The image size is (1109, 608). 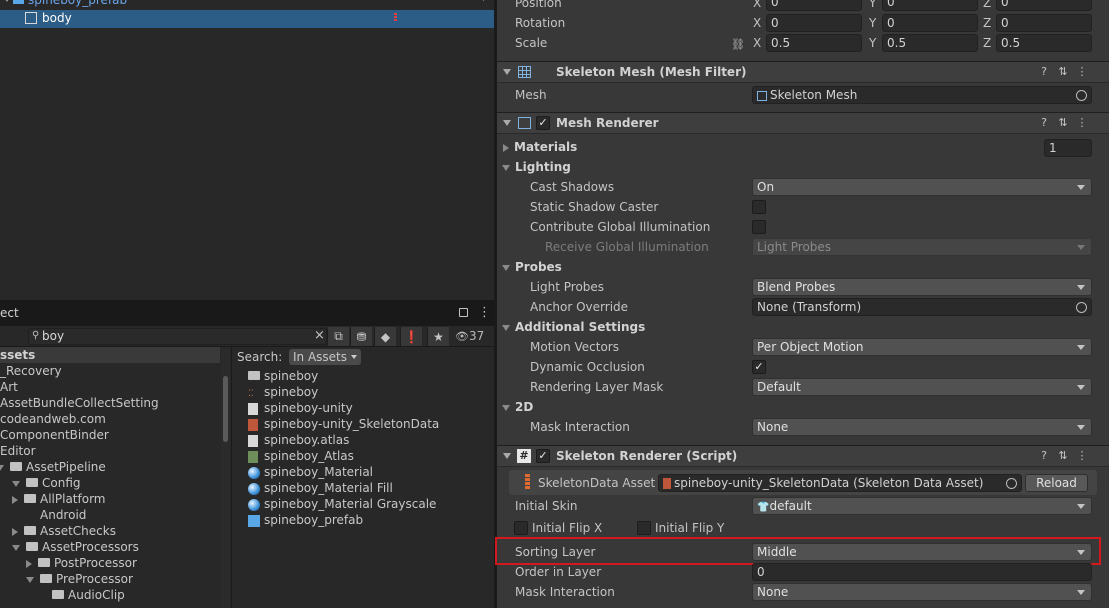 I want to click on clear-search-icon: ×, so click(x=319, y=335).